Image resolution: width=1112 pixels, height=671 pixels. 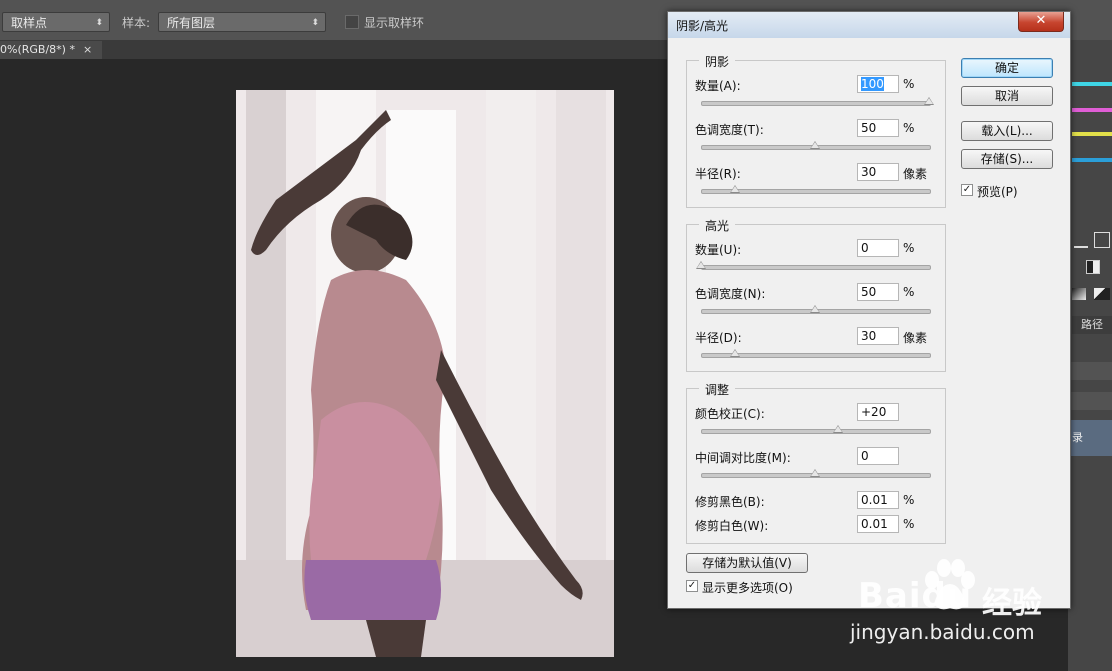 What do you see at coordinates (718, 338) in the screenshot?
I see `highlights-radius-label: 半径(D):` at bounding box center [718, 338].